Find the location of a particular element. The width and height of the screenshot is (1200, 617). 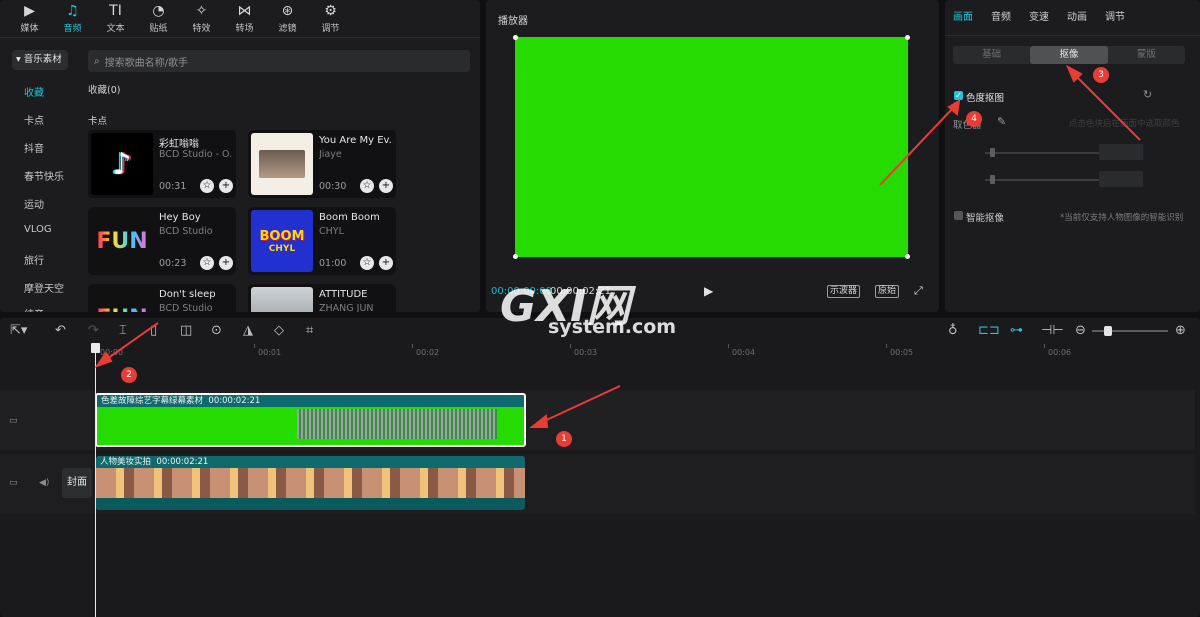

transition-icon: ⋈ is located at coordinates (244, 11).